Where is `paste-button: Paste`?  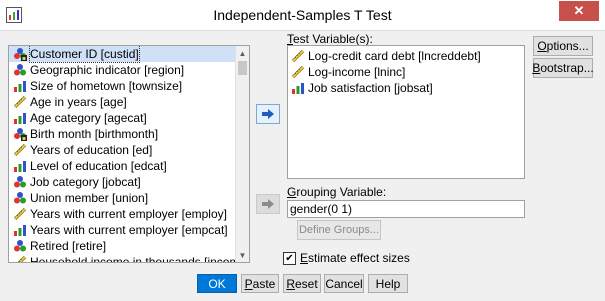 paste-button: Paste is located at coordinates (260, 283).